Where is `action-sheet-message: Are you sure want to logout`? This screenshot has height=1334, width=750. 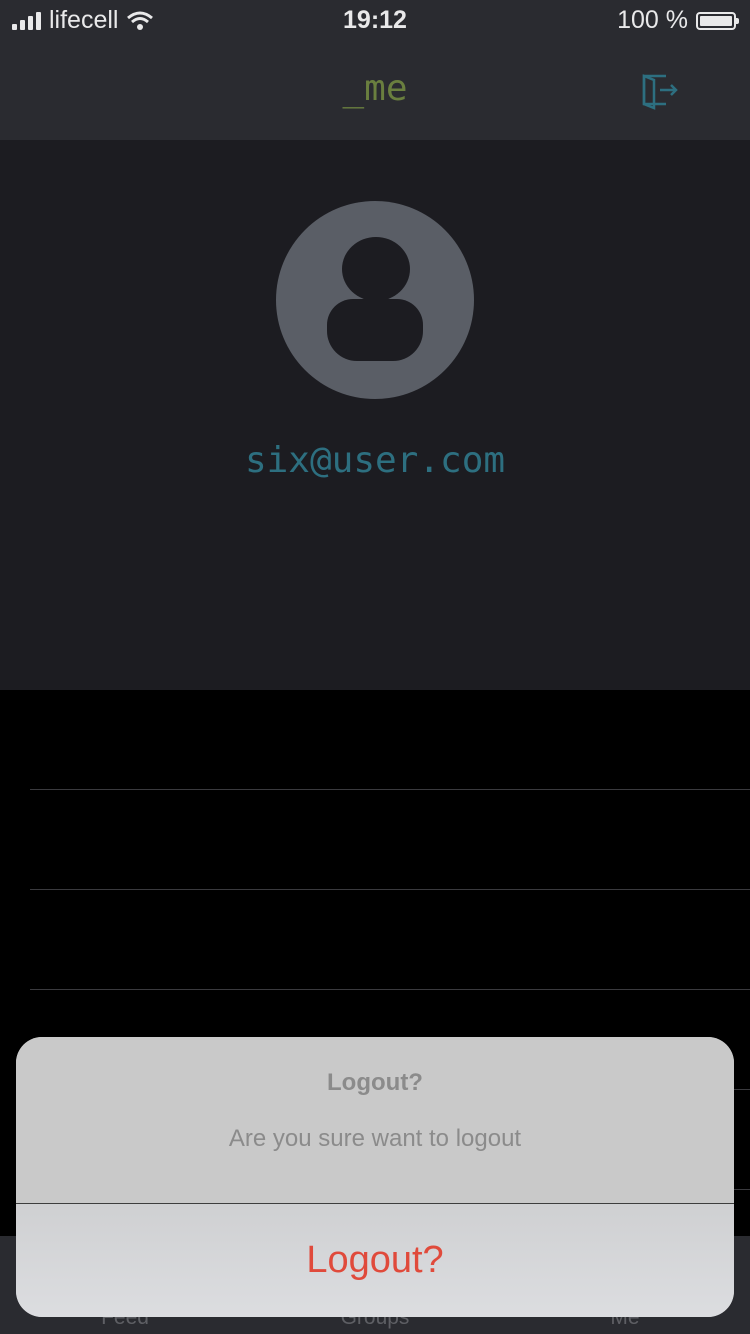 action-sheet-message: Are you sure want to logout is located at coordinates (375, 1138).